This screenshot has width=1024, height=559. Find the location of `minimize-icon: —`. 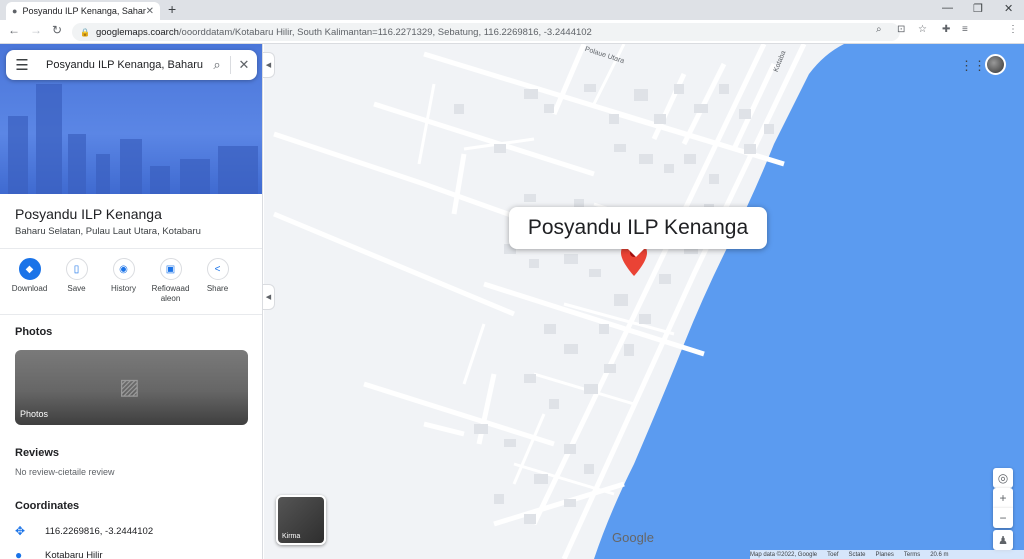

minimize-icon: — is located at coordinates (947, 8).